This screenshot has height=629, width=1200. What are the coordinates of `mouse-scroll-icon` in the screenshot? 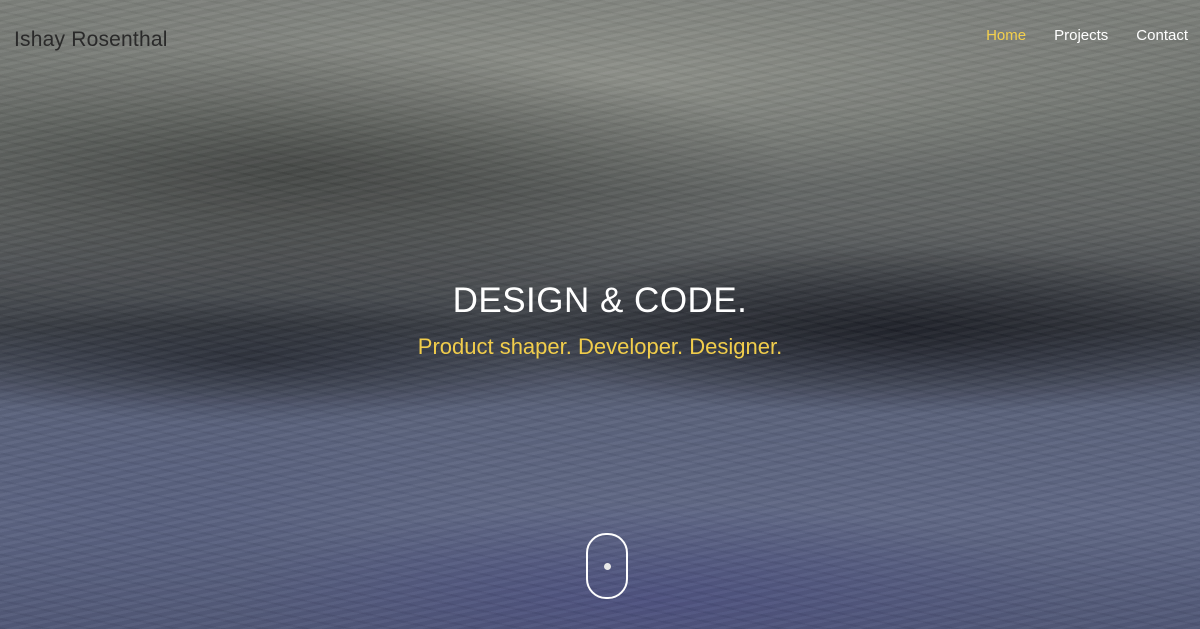 It's located at (607, 566).